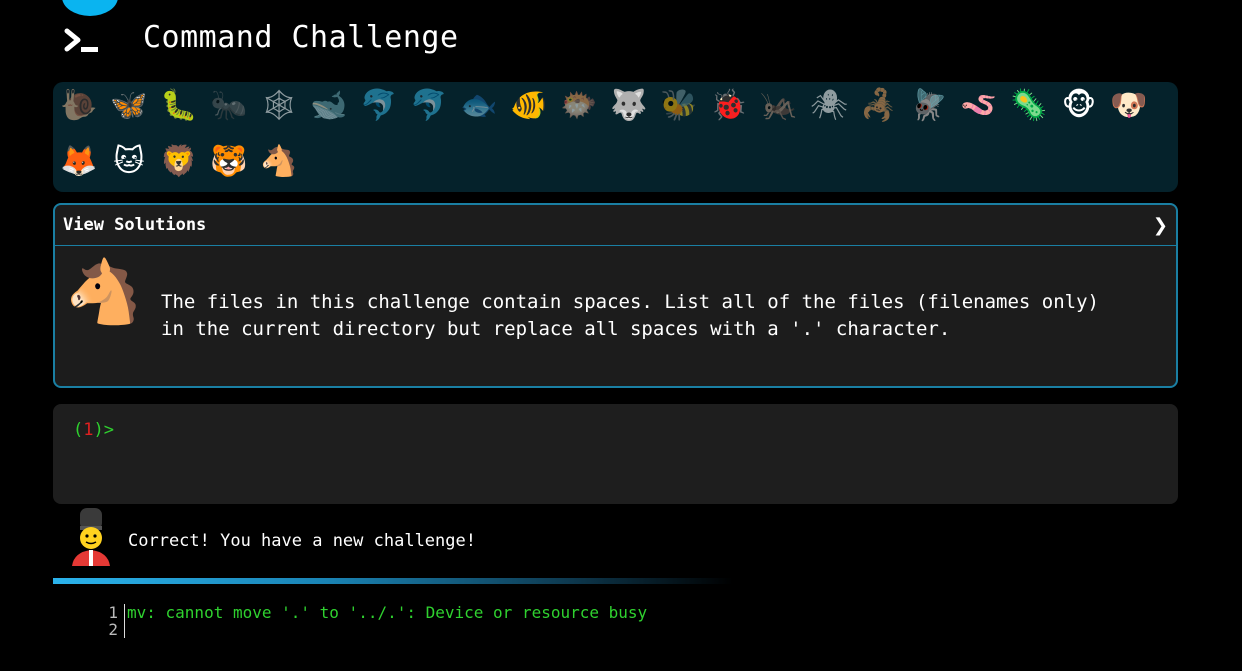 The image size is (1242, 671). Describe the element at coordinates (179, 106) in the screenshot. I see `caterpillar-icon: 🐛` at that location.